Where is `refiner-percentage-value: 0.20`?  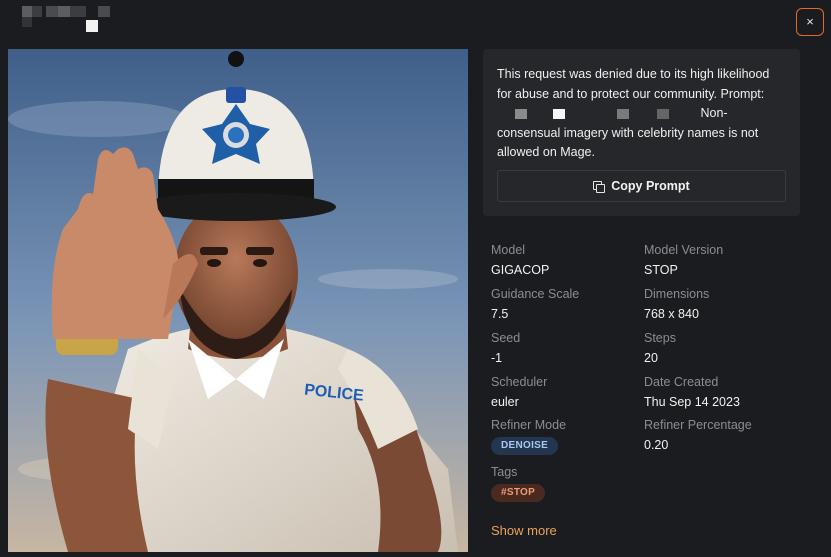 refiner-percentage-value: 0.20 is located at coordinates (656, 445).